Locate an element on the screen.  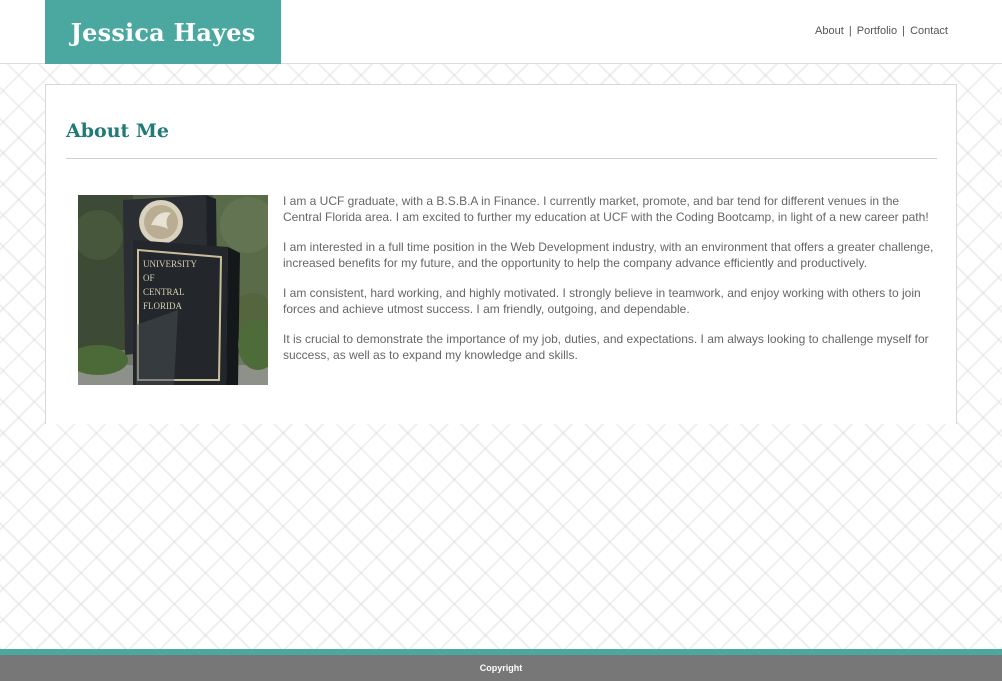
brand-logo: Jessica Hayes is located at coordinates (163, 32).